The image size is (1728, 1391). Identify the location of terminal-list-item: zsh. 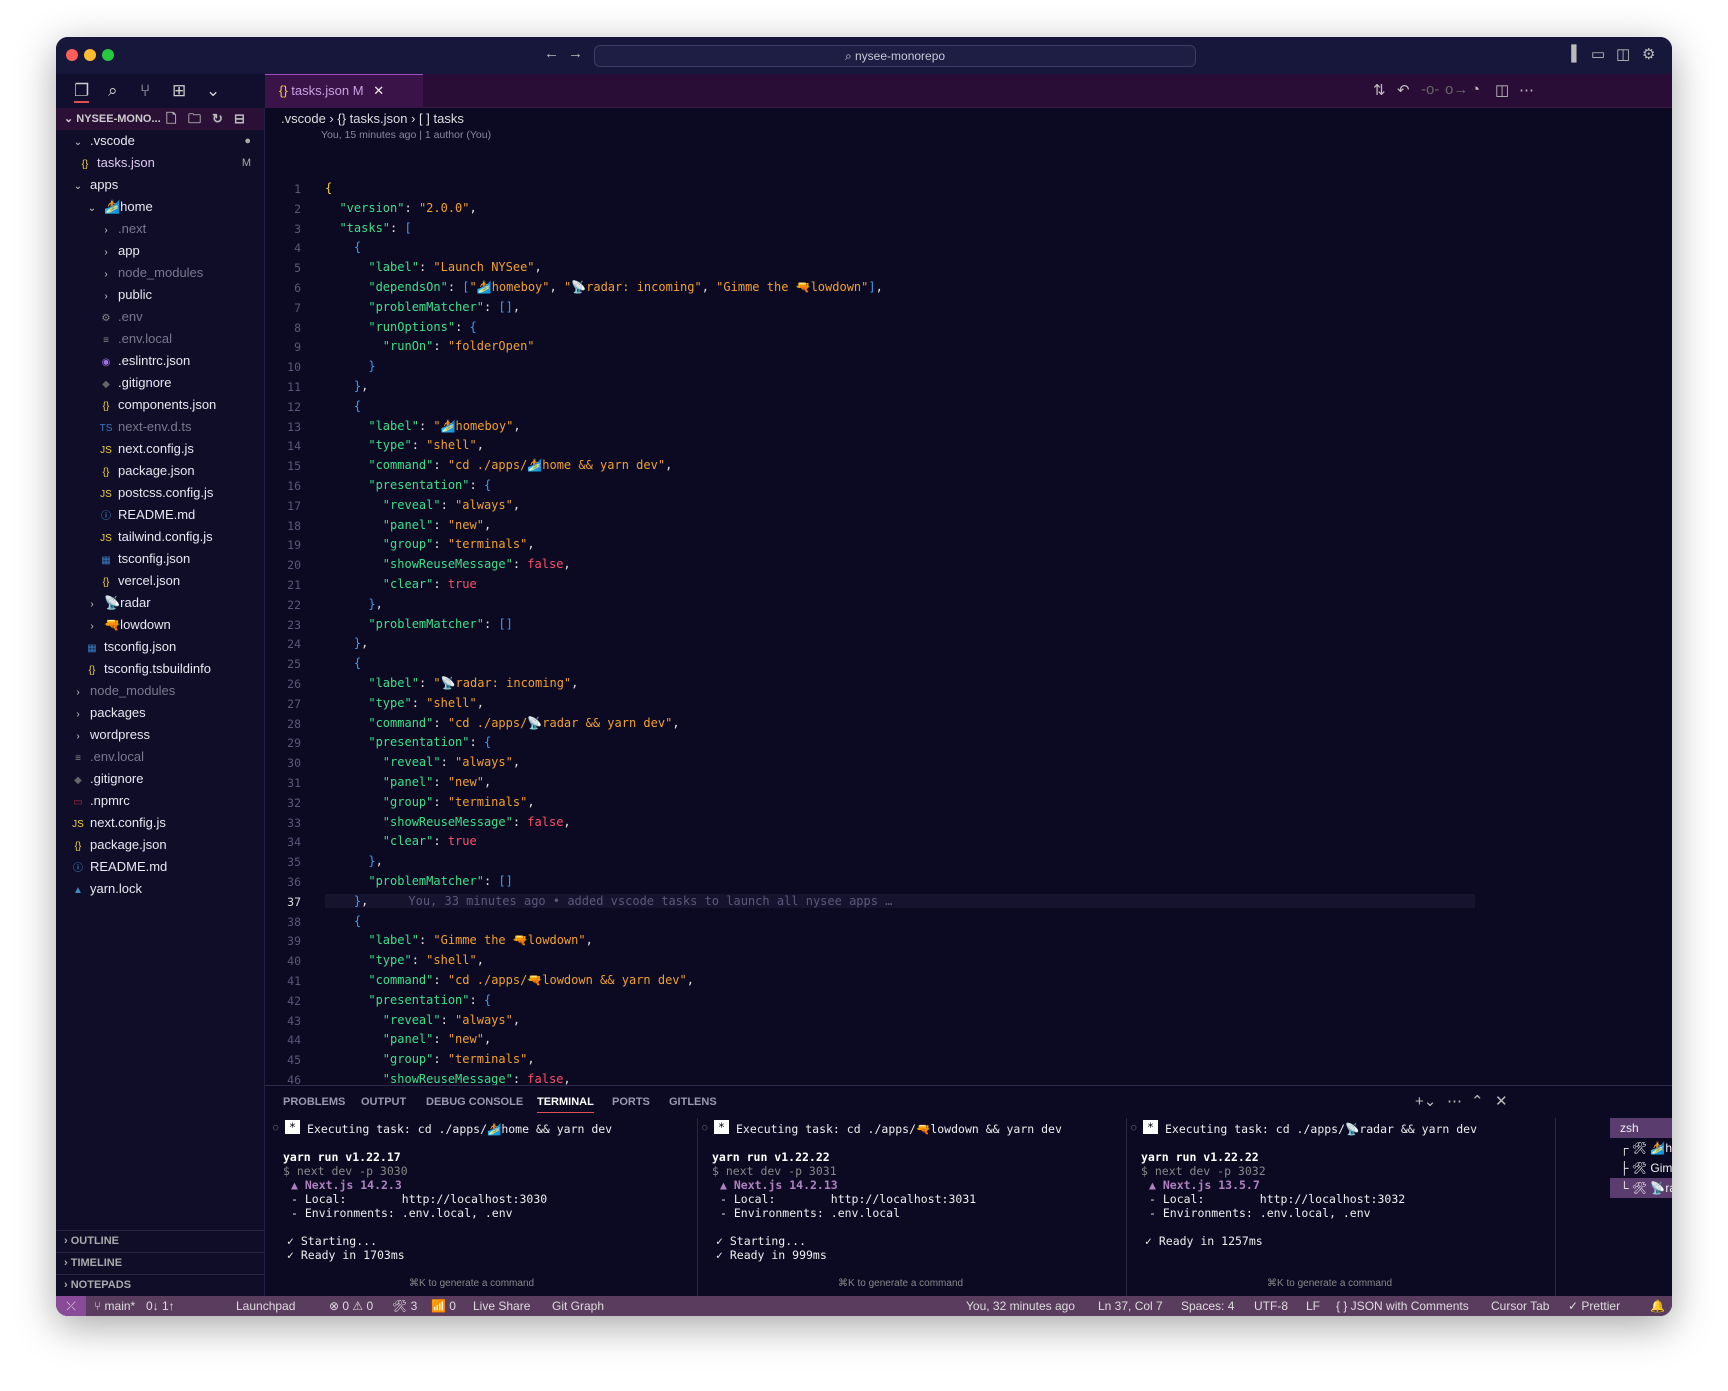
(1641, 1128).